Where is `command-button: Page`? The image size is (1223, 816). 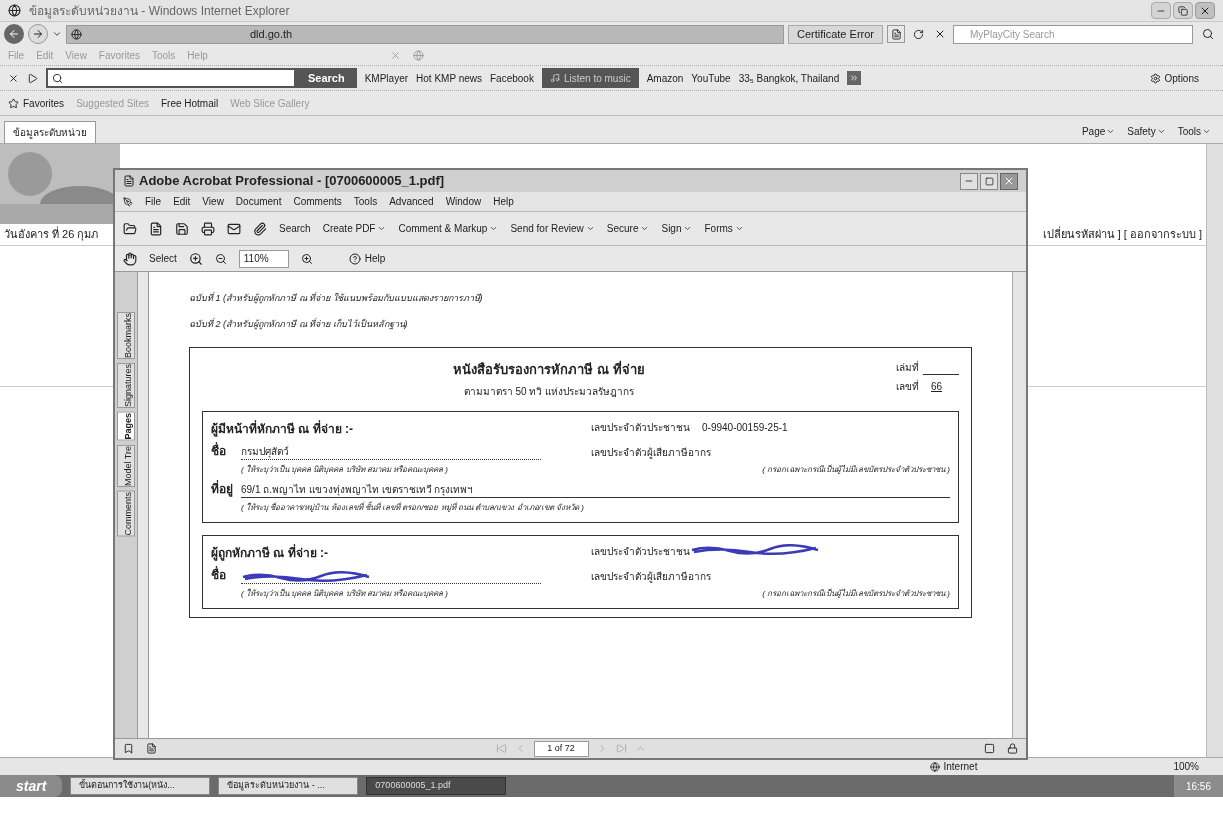
command-button: Page is located at coordinates (1098, 131).